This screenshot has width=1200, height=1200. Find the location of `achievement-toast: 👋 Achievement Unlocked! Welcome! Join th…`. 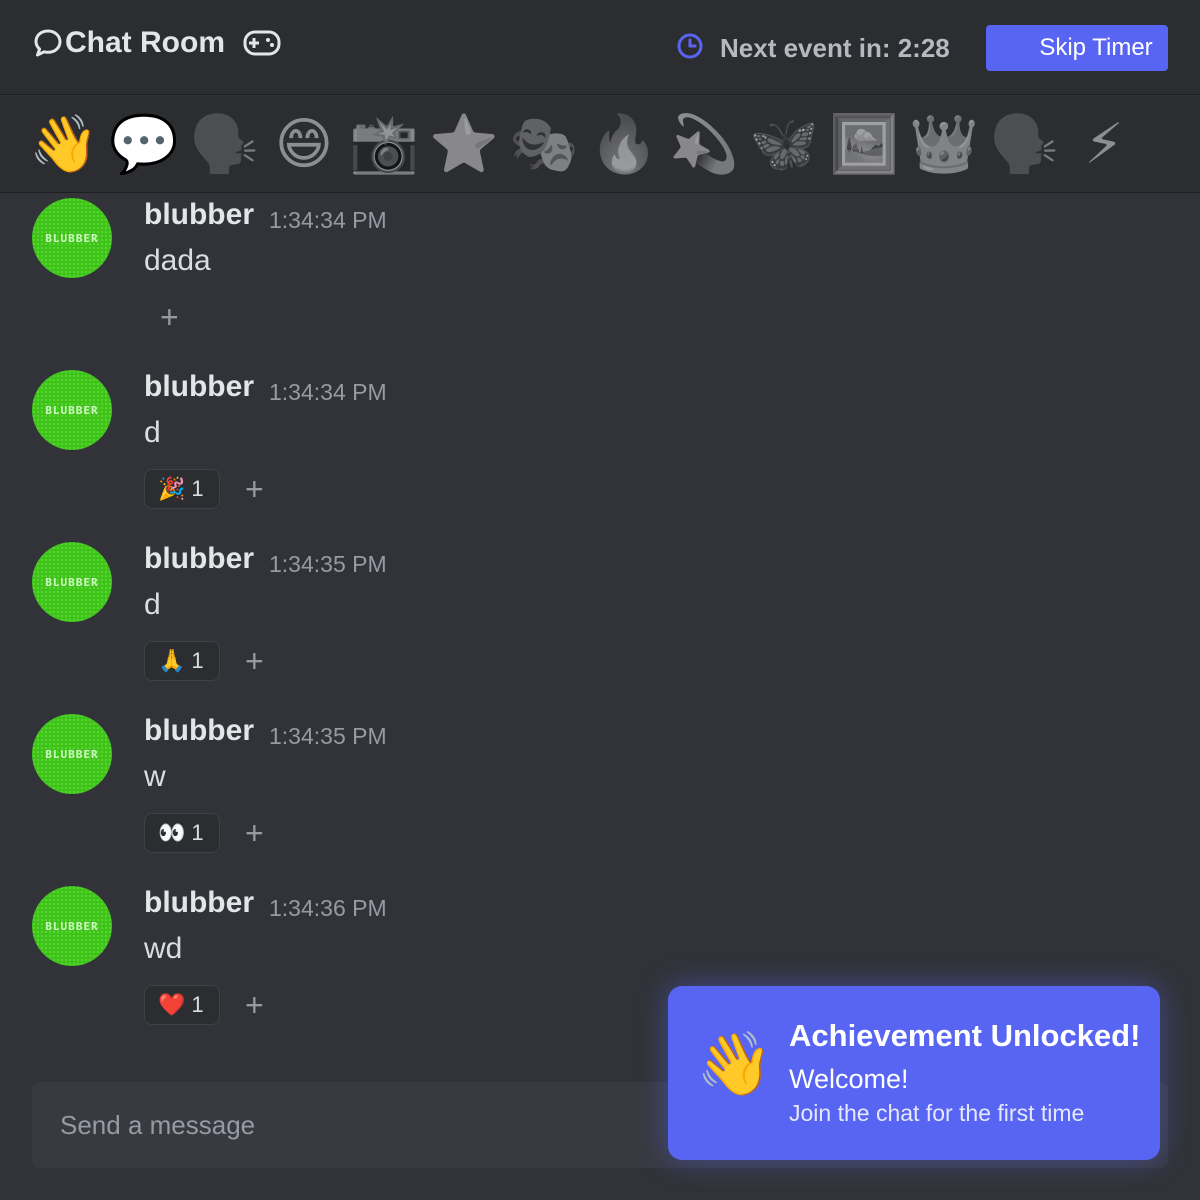

achievement-toast: 👋 Achievement Unlocked! Welcome! Join th… is located at coordinates (914, 1073).